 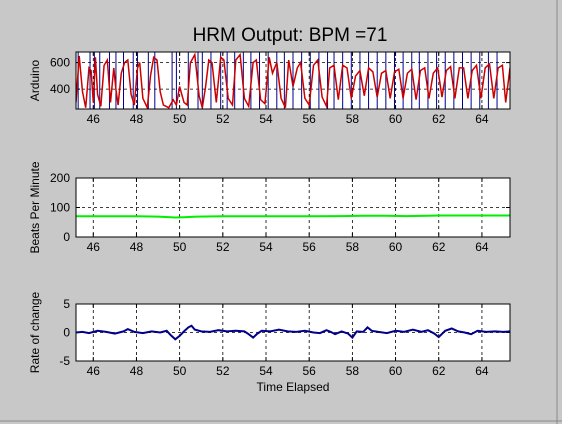 What do you see at coordinates (35, 81) in the screenshot?
I see `y-axis-label: Arduino` at bounding box center [35, 81].